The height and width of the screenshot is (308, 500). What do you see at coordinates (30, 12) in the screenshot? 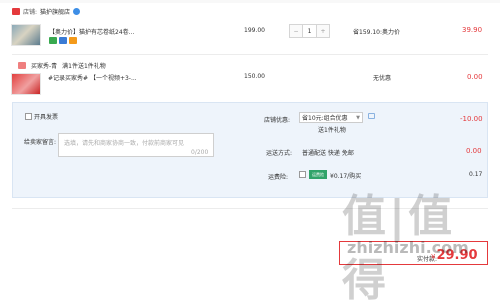
I see `store-label: 店铺:` at bounding box center [30, 12].